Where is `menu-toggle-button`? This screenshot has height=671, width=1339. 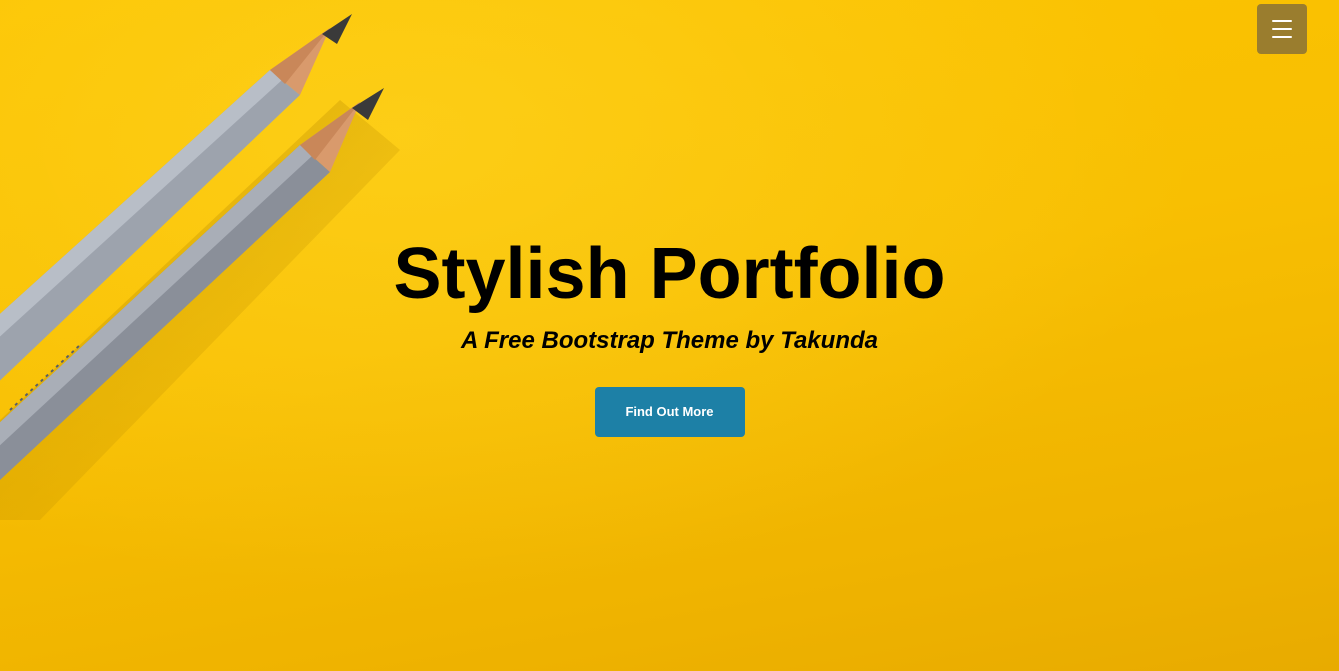
menu-toggle-button is located at coordinates (1282, 29).